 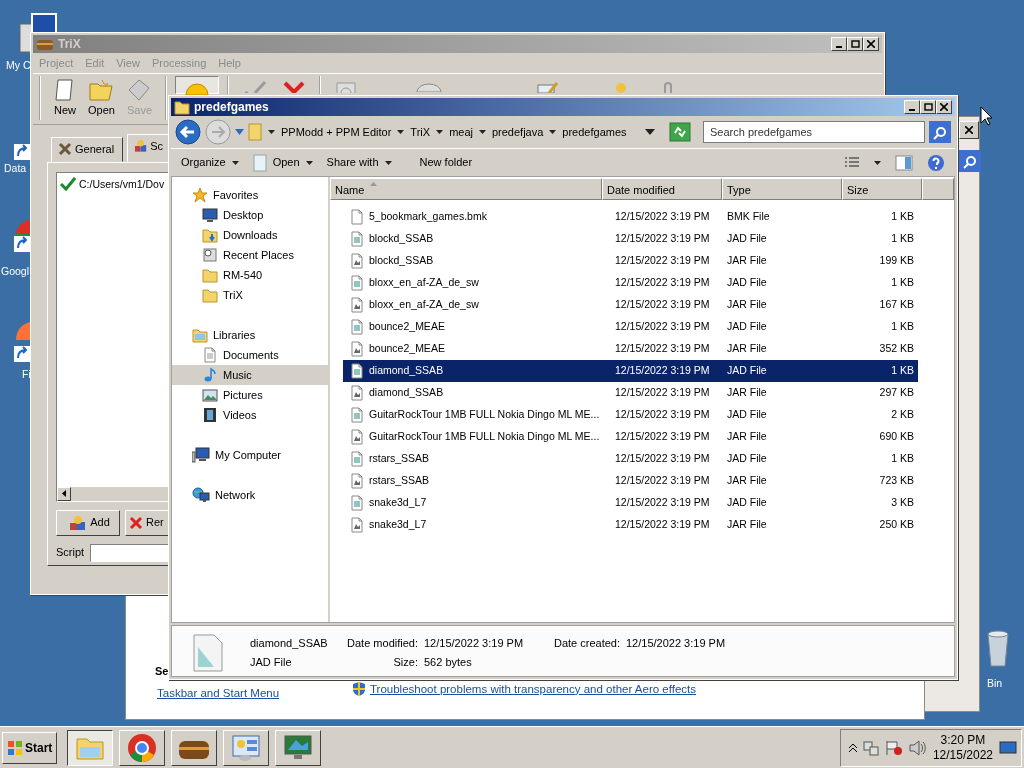 I want to click on maximize-icon, so click(x=928, y=107).